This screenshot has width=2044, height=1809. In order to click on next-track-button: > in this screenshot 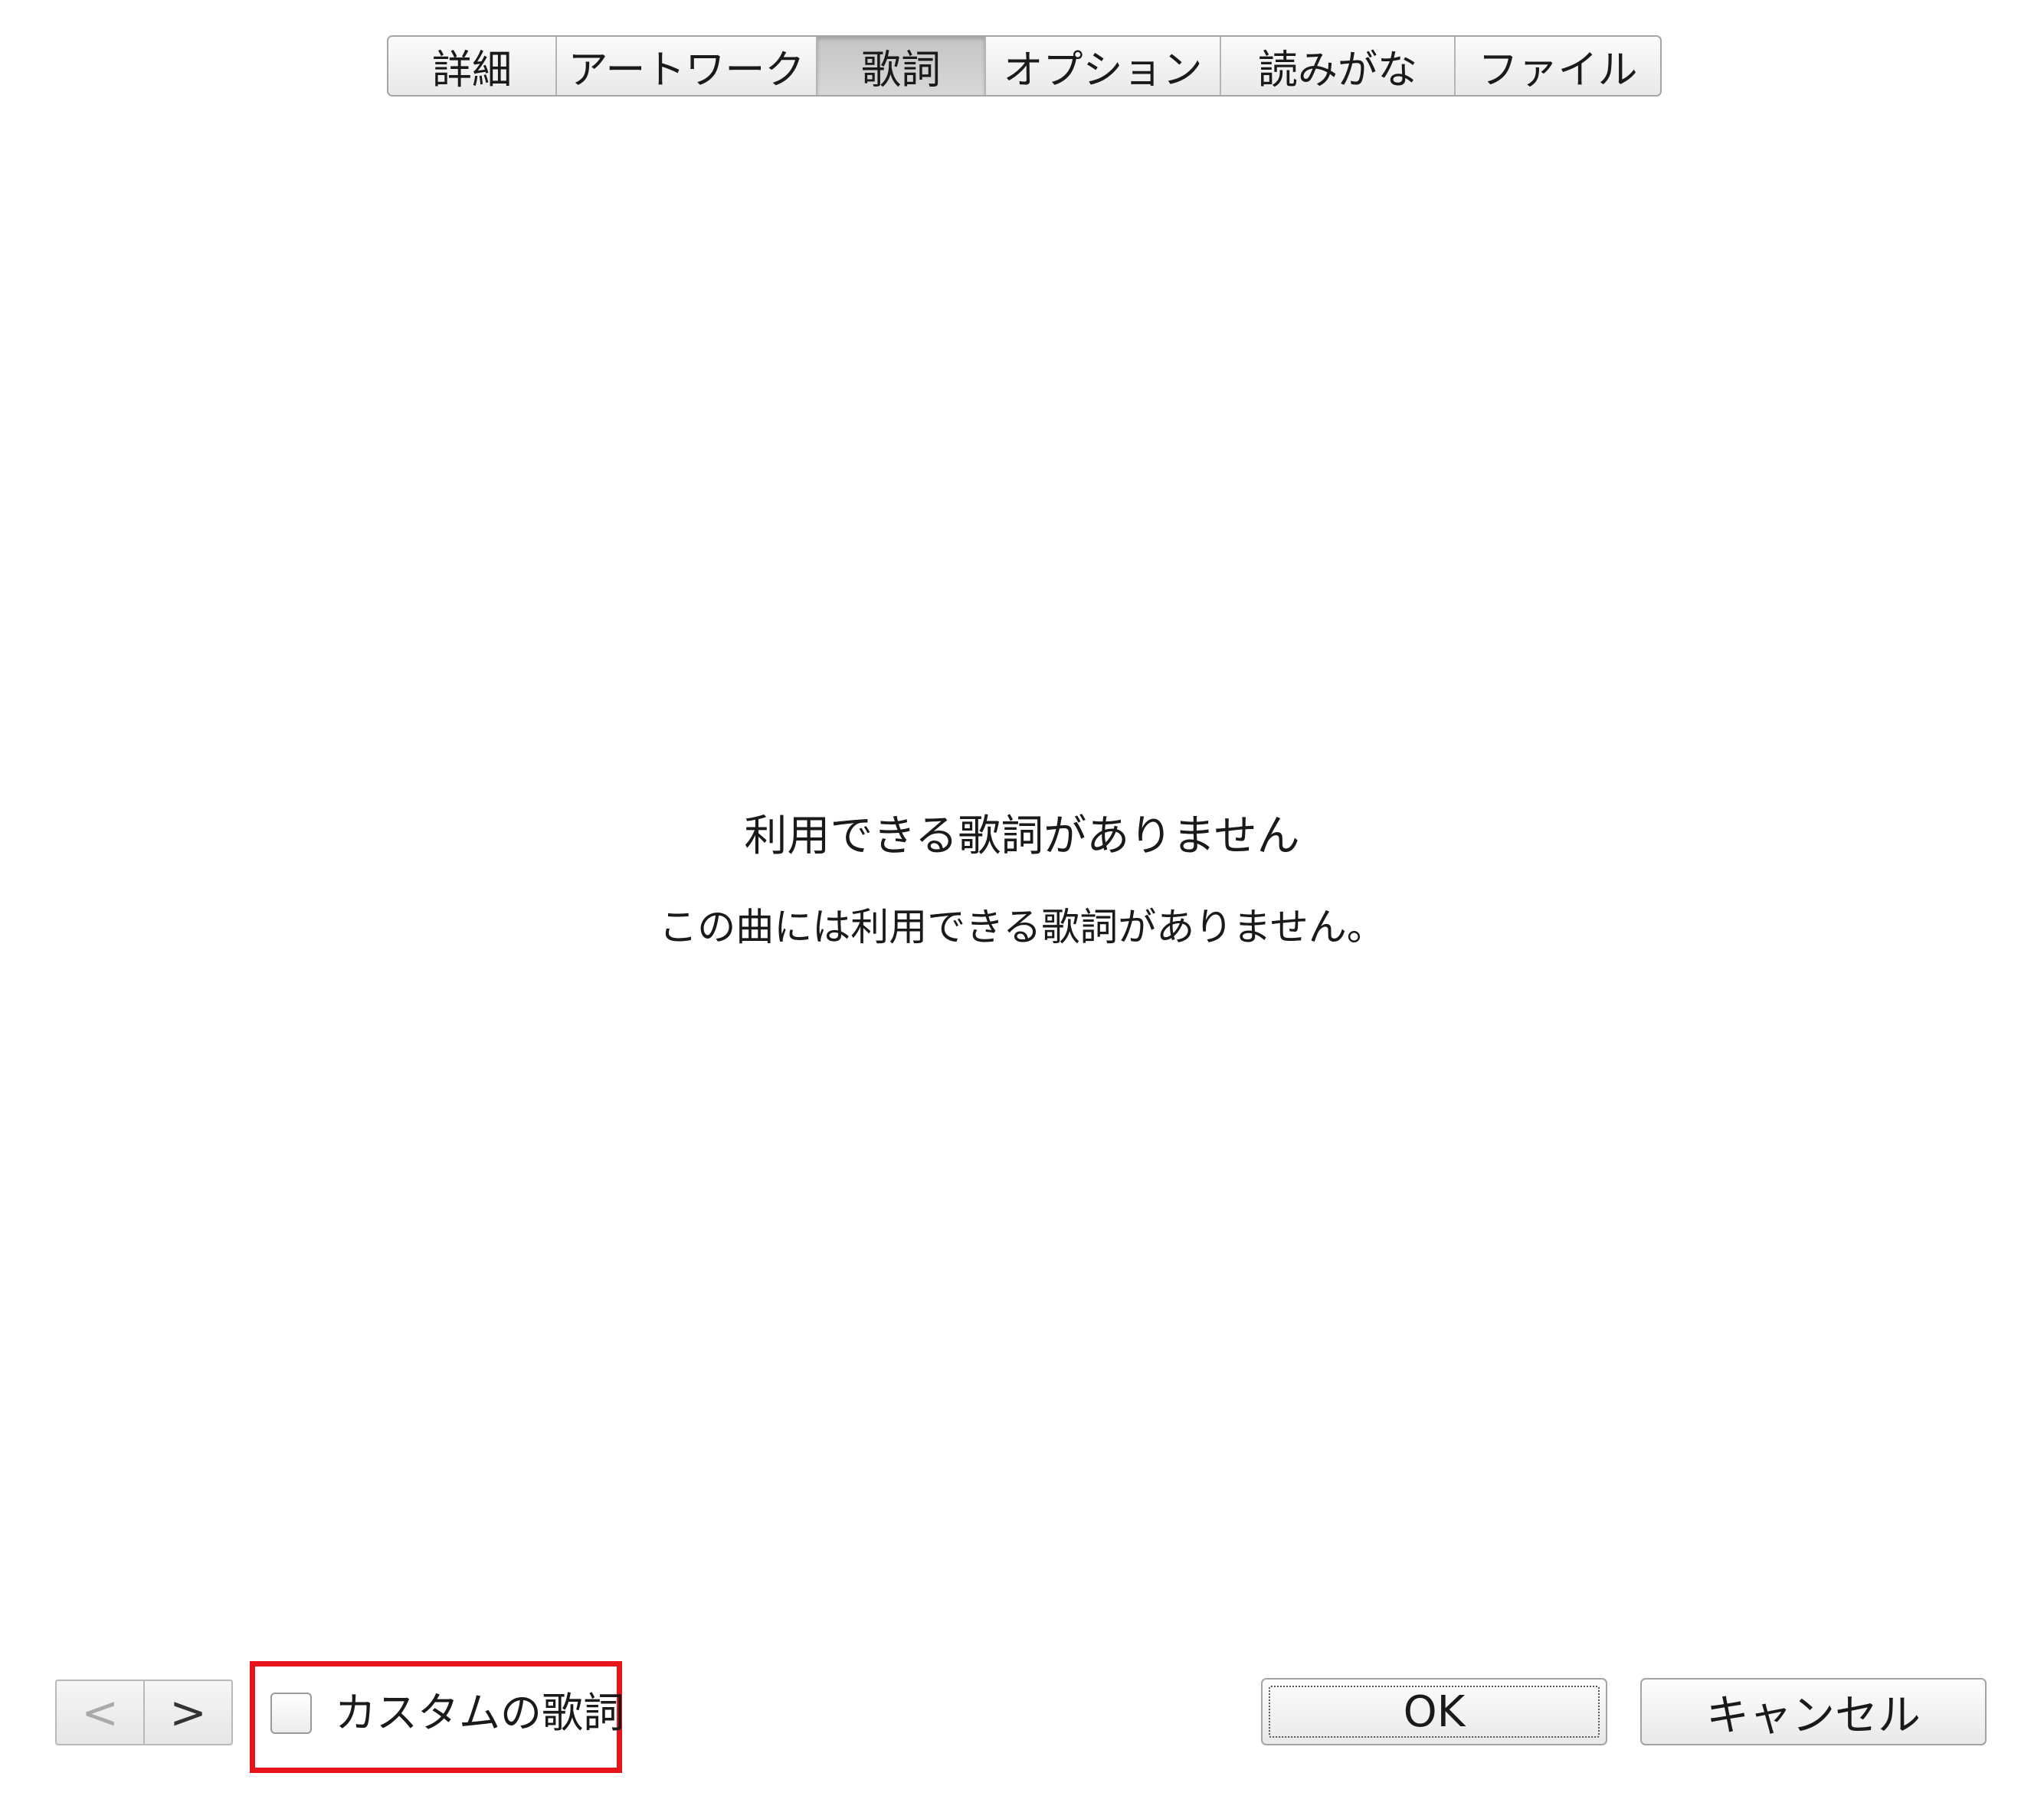, I will do `click(188, 1712)`.